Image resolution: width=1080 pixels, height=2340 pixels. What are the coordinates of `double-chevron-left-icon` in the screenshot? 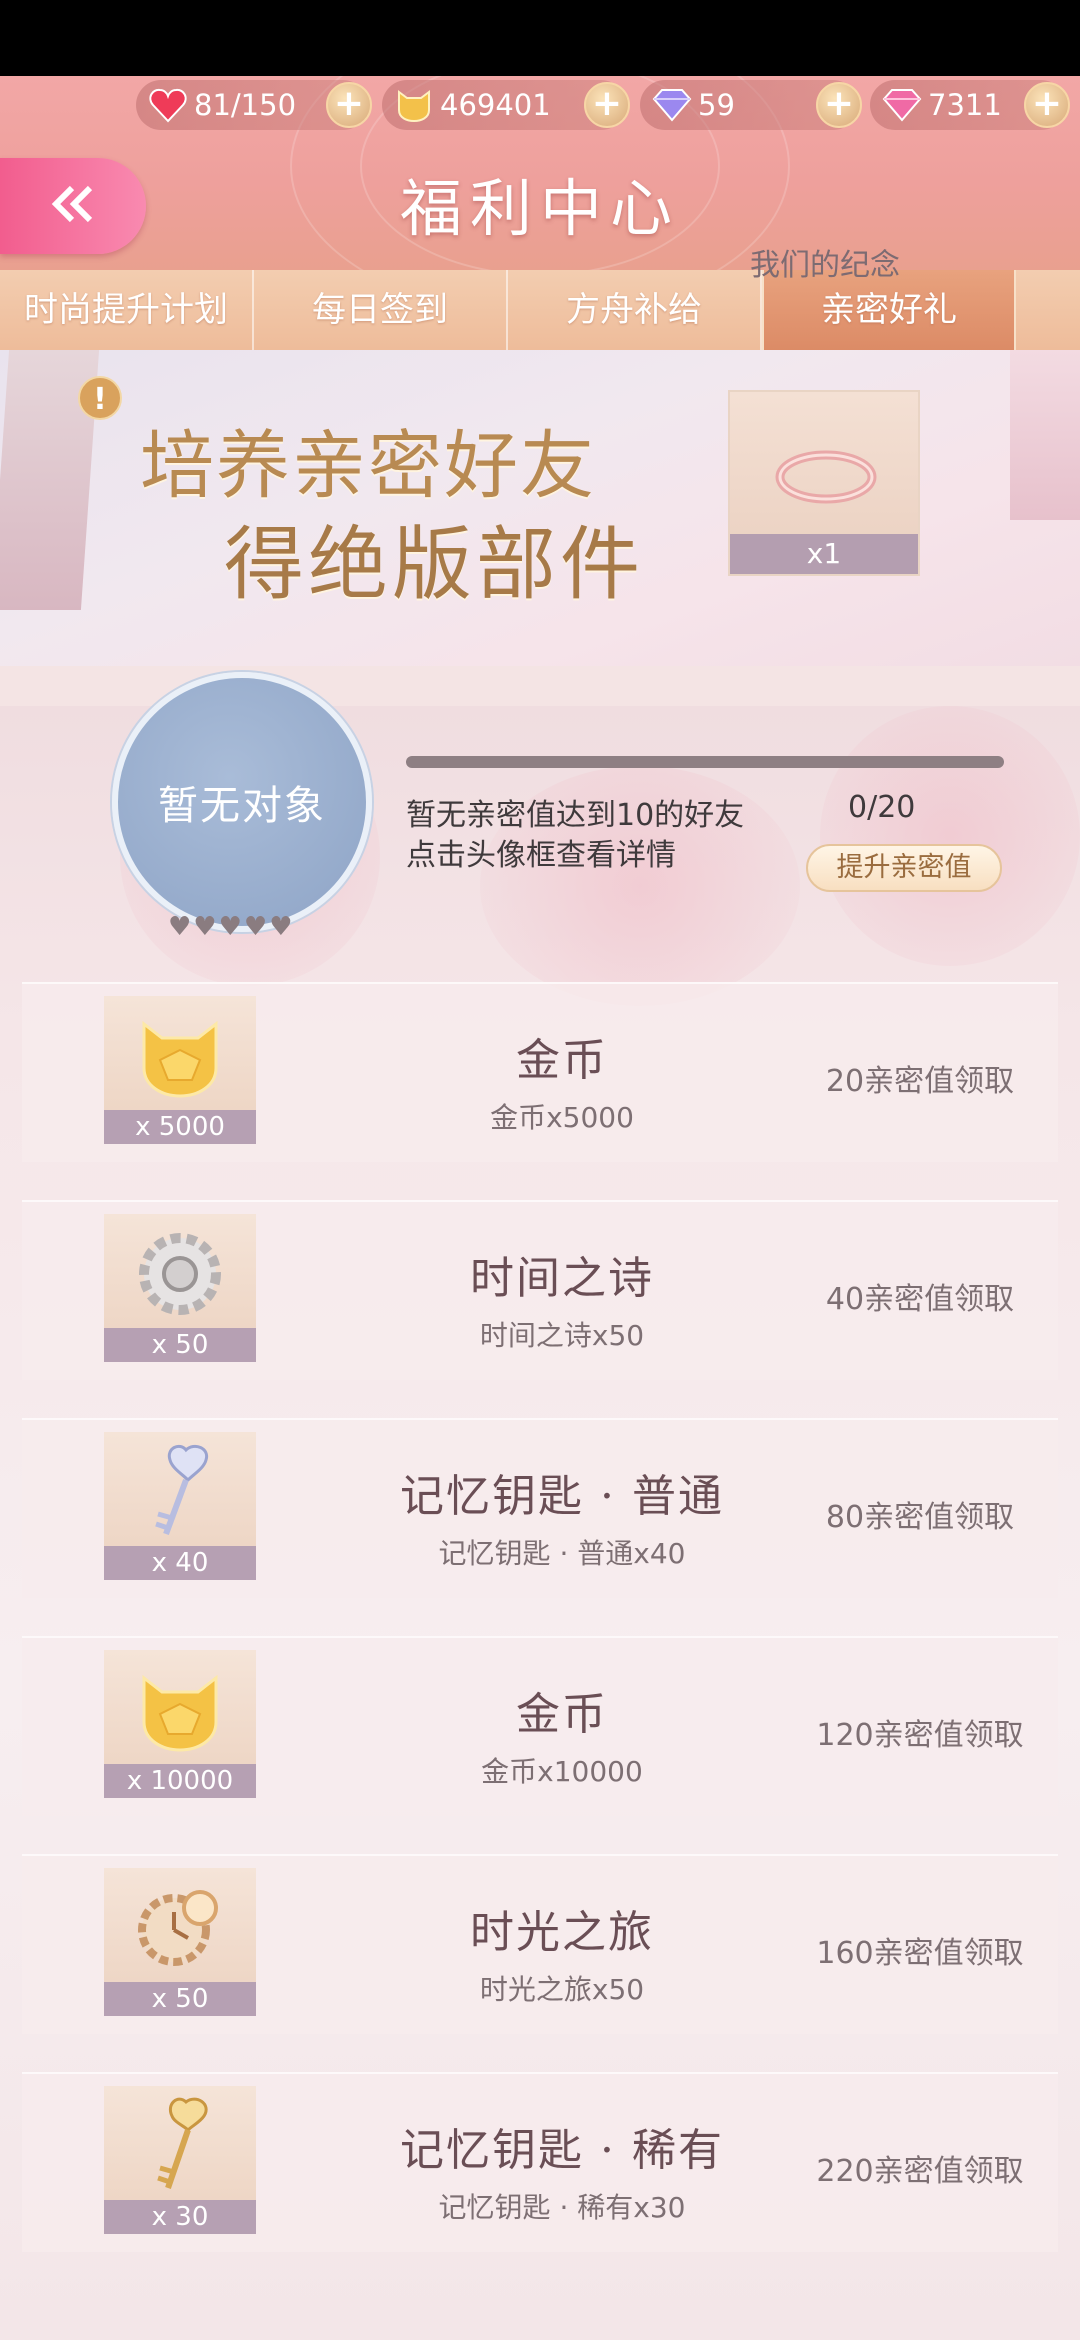 It's located at (73, 206).